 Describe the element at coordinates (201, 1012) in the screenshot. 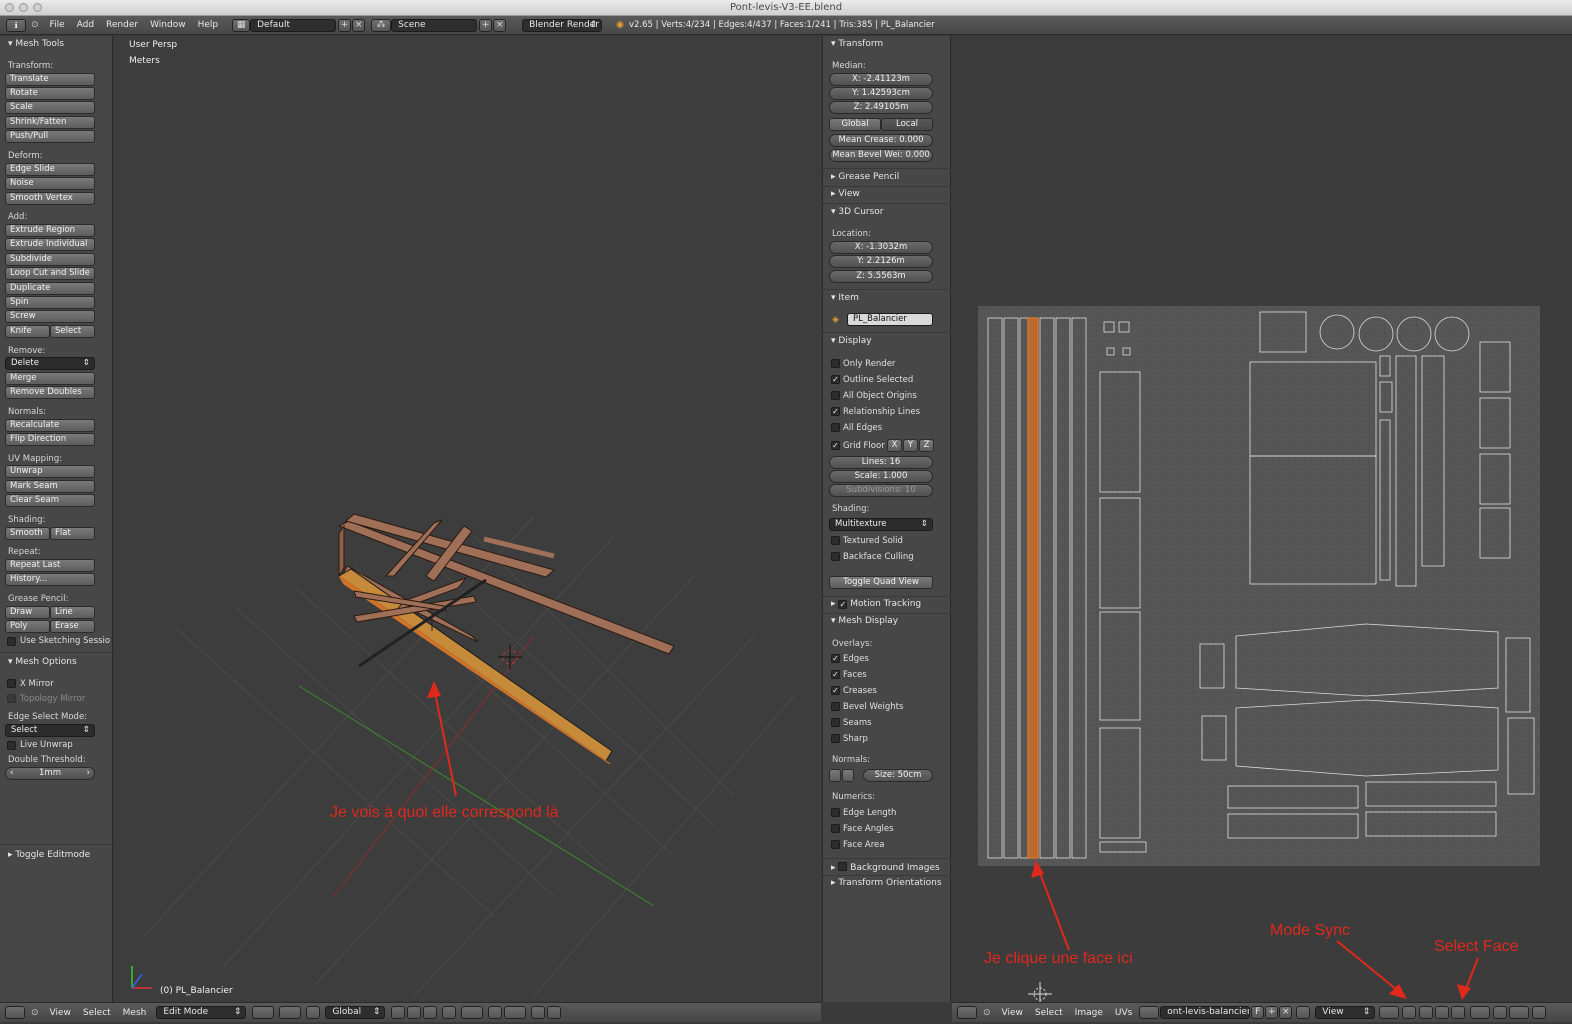

I see `mode-select: Edit Mode ⇕` at that location.